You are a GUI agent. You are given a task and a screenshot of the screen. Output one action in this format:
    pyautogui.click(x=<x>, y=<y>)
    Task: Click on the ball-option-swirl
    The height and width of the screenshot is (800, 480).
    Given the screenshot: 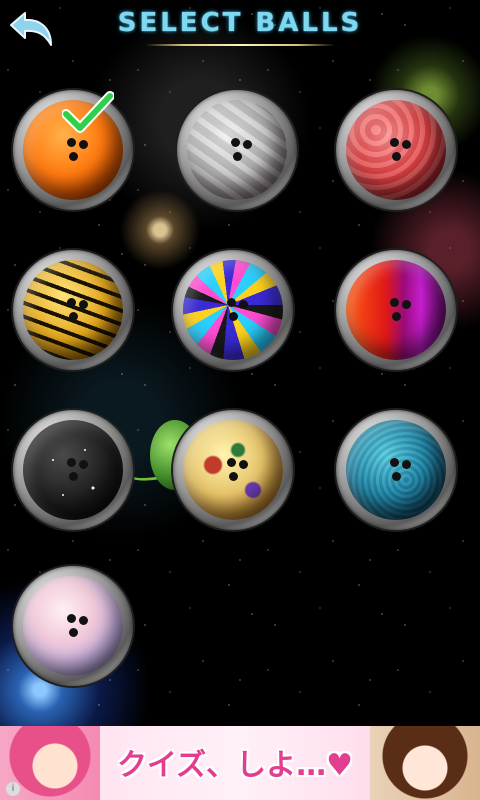 What is the action you would take?
    pyautogui.click(x=233, y=310)
    